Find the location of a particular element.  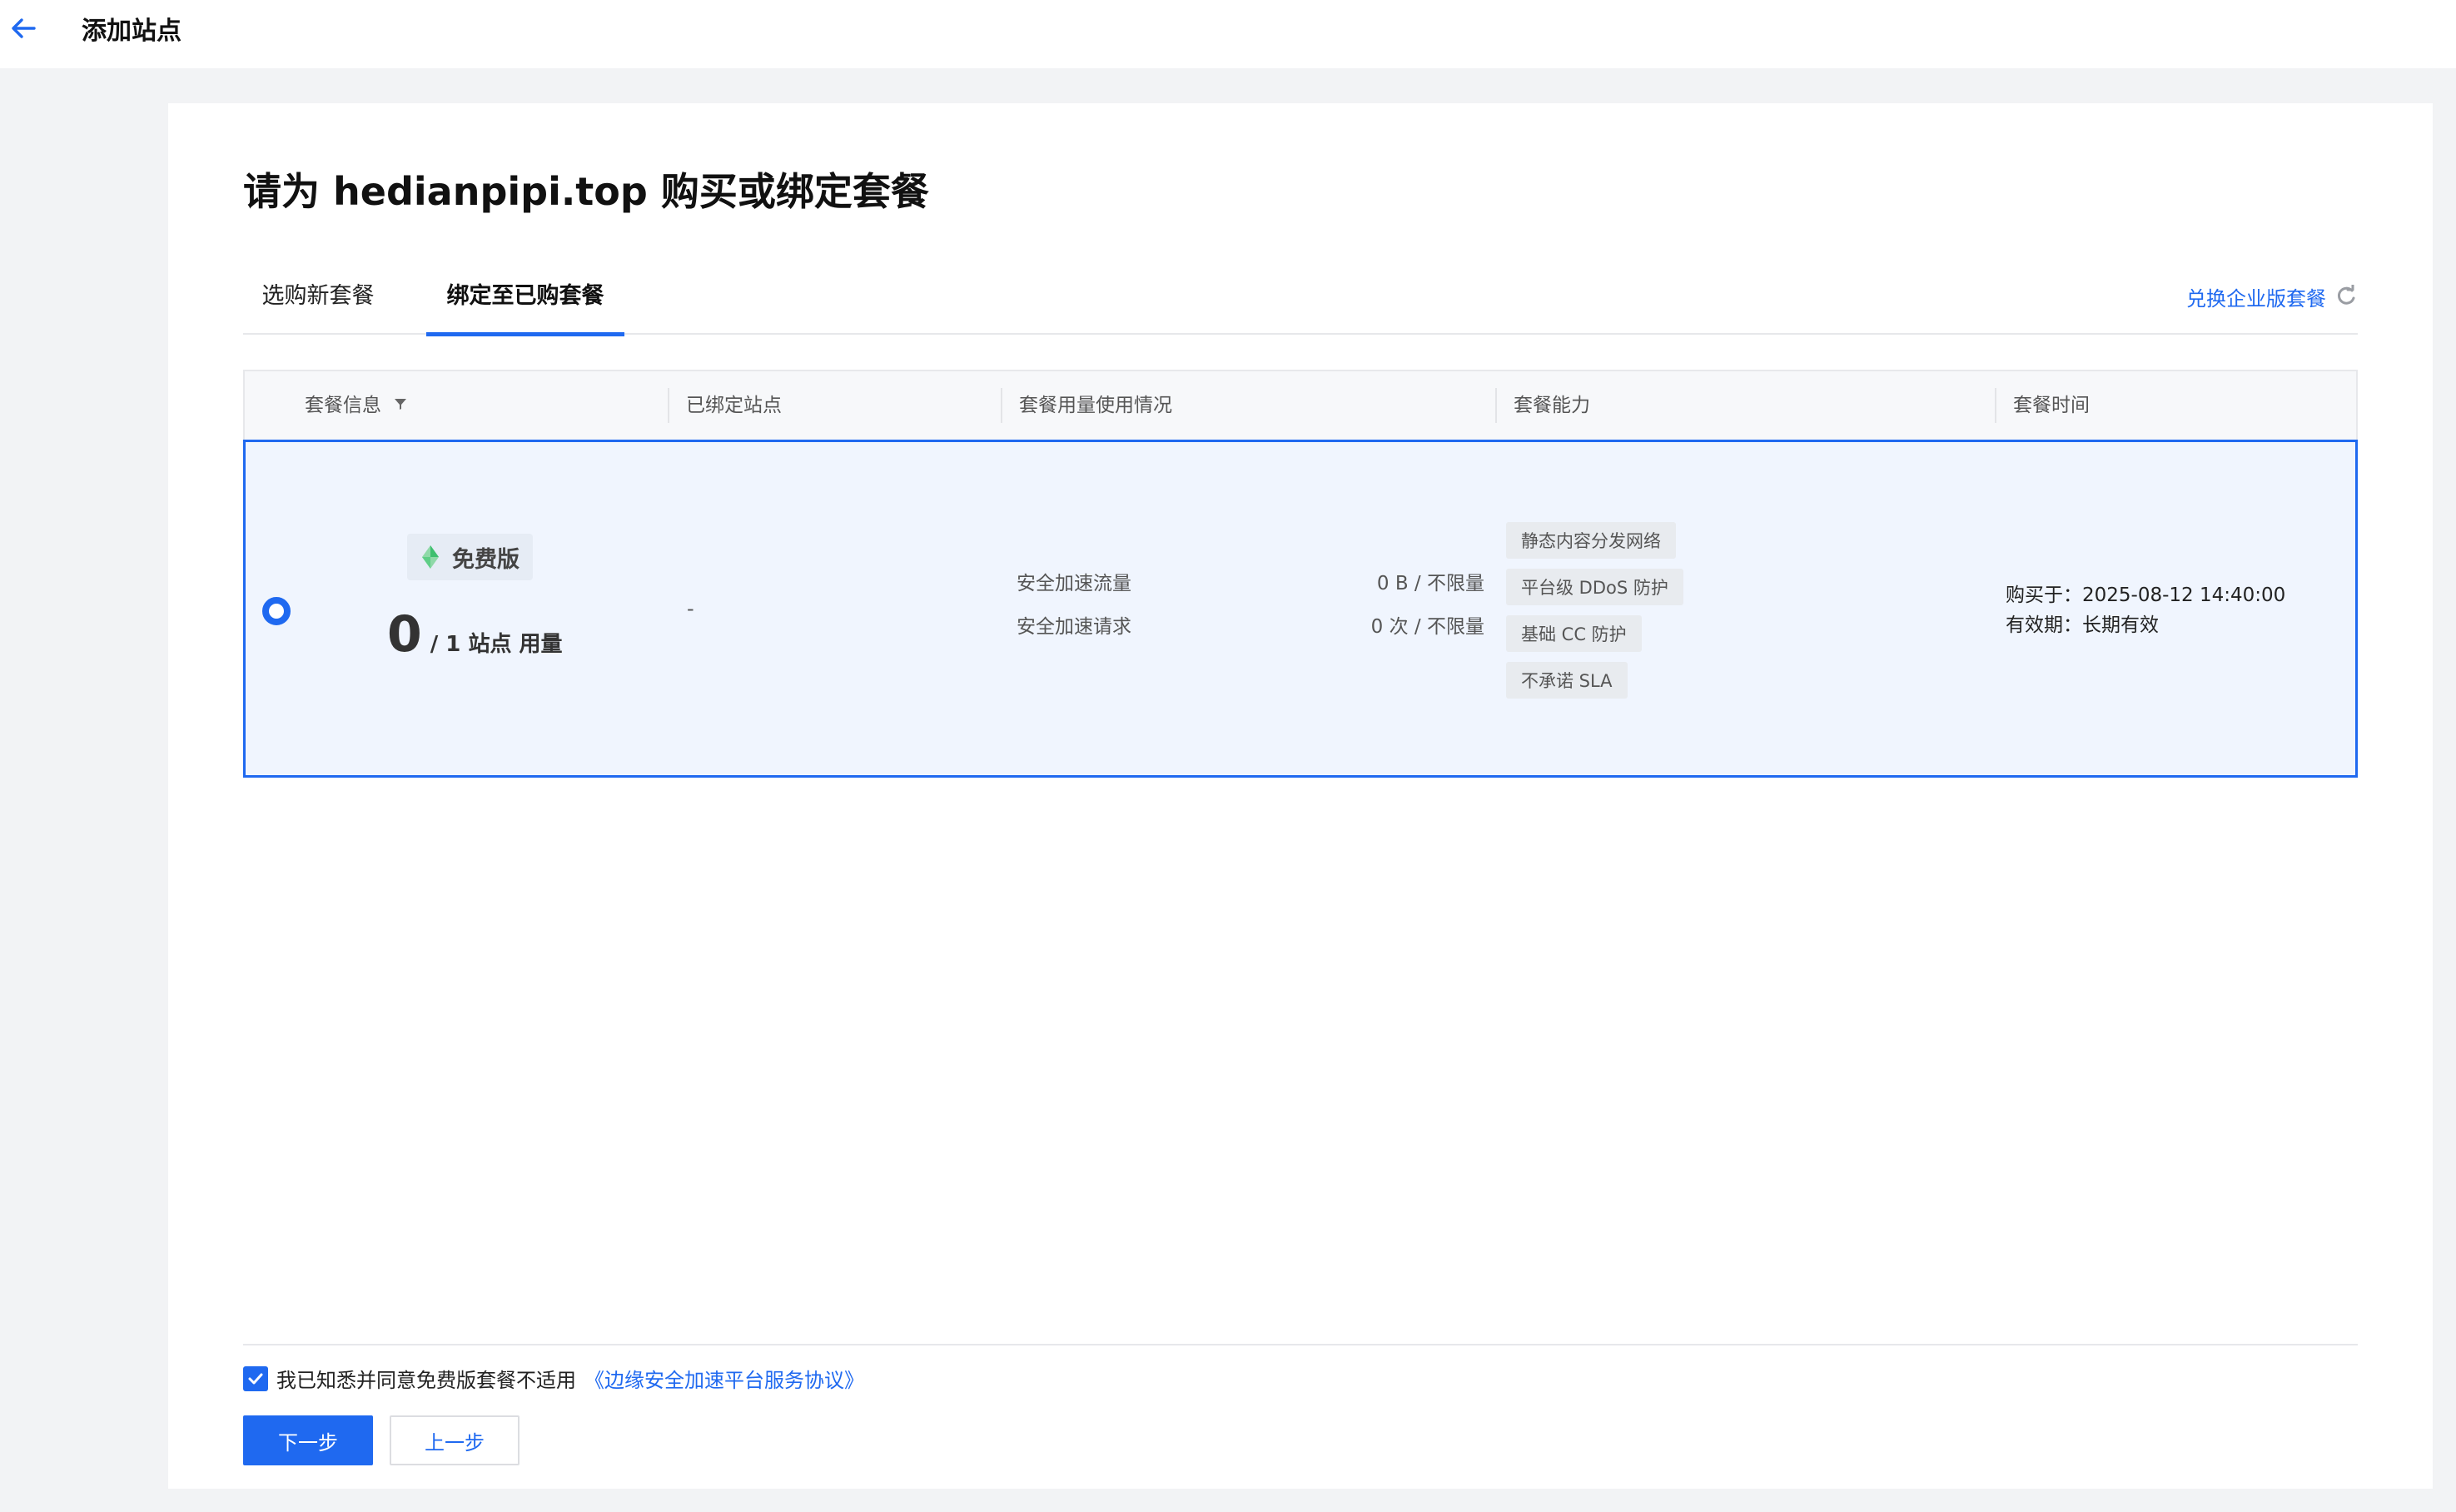

column-header-bound-sites-label: 已绑定站点 is located at coordinates (734, 406).